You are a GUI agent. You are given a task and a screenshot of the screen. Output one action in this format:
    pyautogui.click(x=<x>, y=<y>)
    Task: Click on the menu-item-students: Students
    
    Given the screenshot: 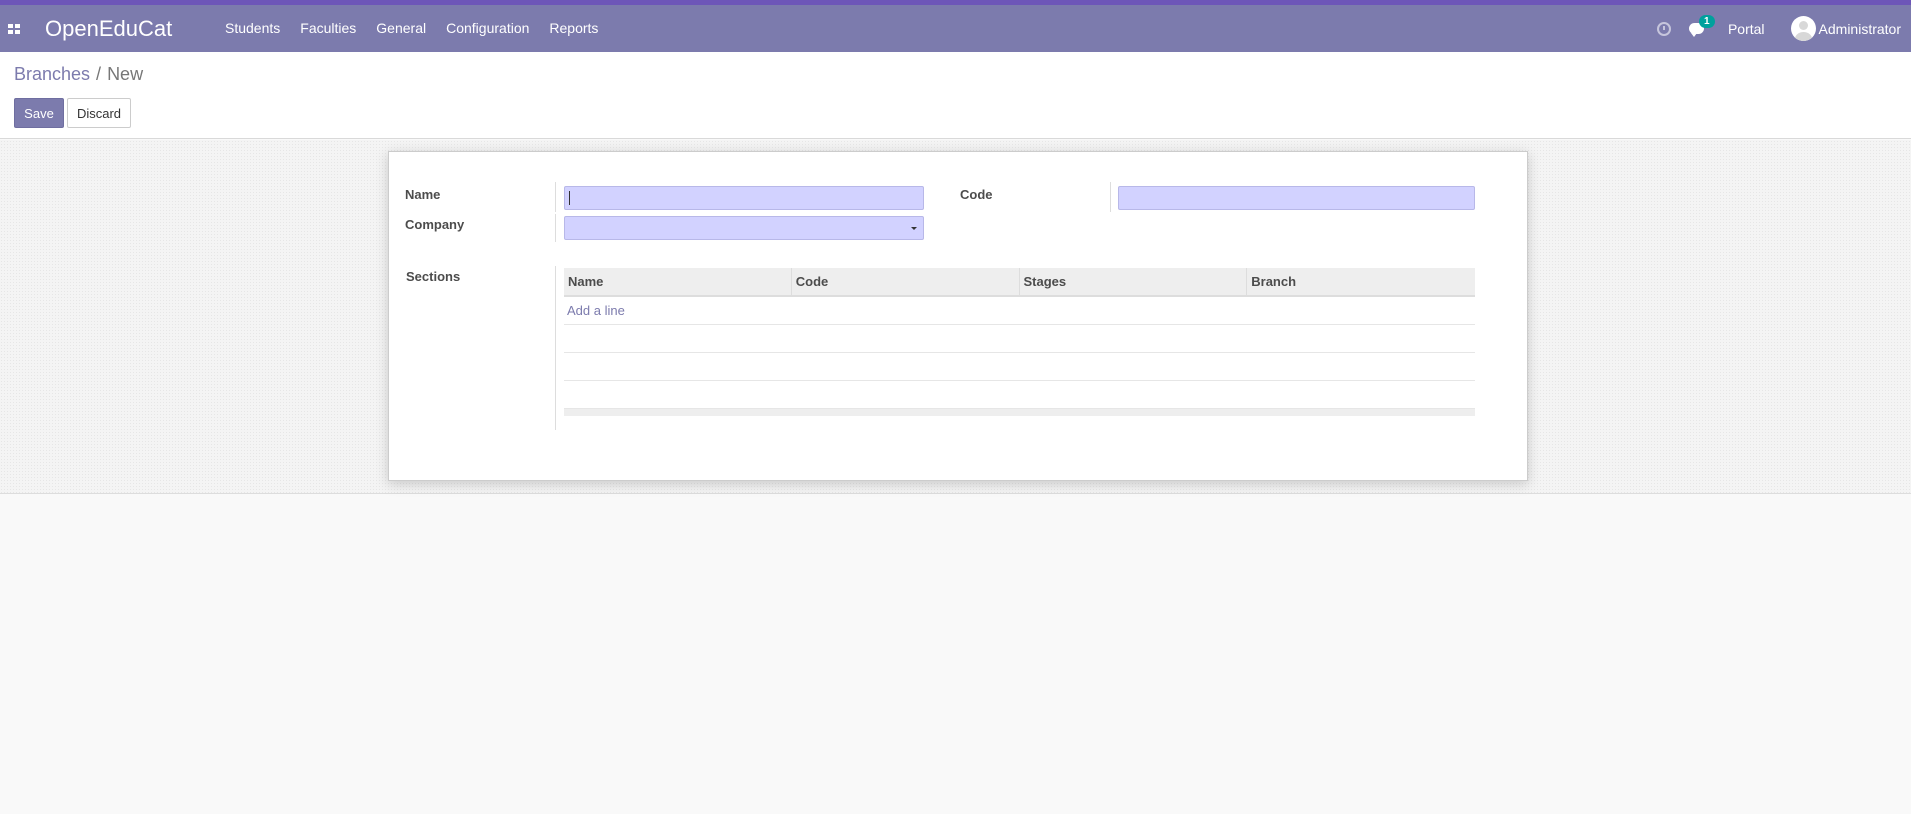 What is the action you would take?
    pyautogui.click(x=252, y=28)
    